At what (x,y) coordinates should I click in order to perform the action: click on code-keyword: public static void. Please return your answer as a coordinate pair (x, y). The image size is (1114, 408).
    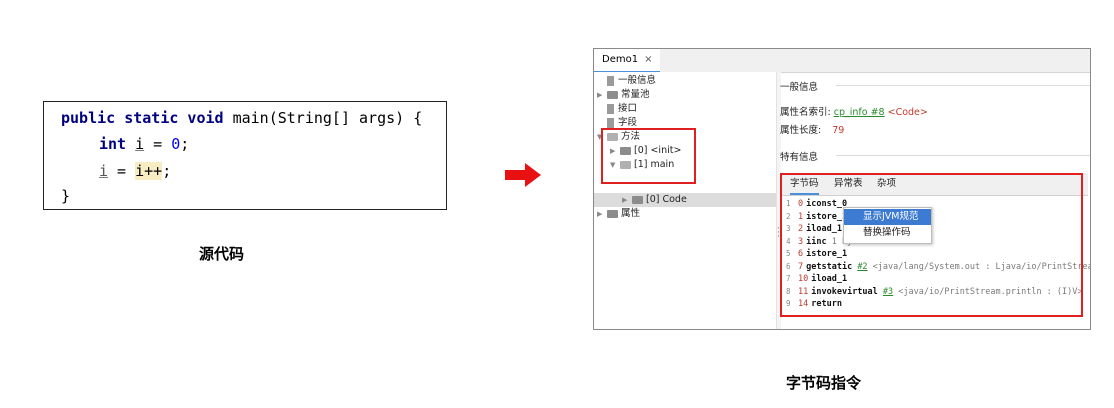
    Looking at the image, I should click on (142, 118).